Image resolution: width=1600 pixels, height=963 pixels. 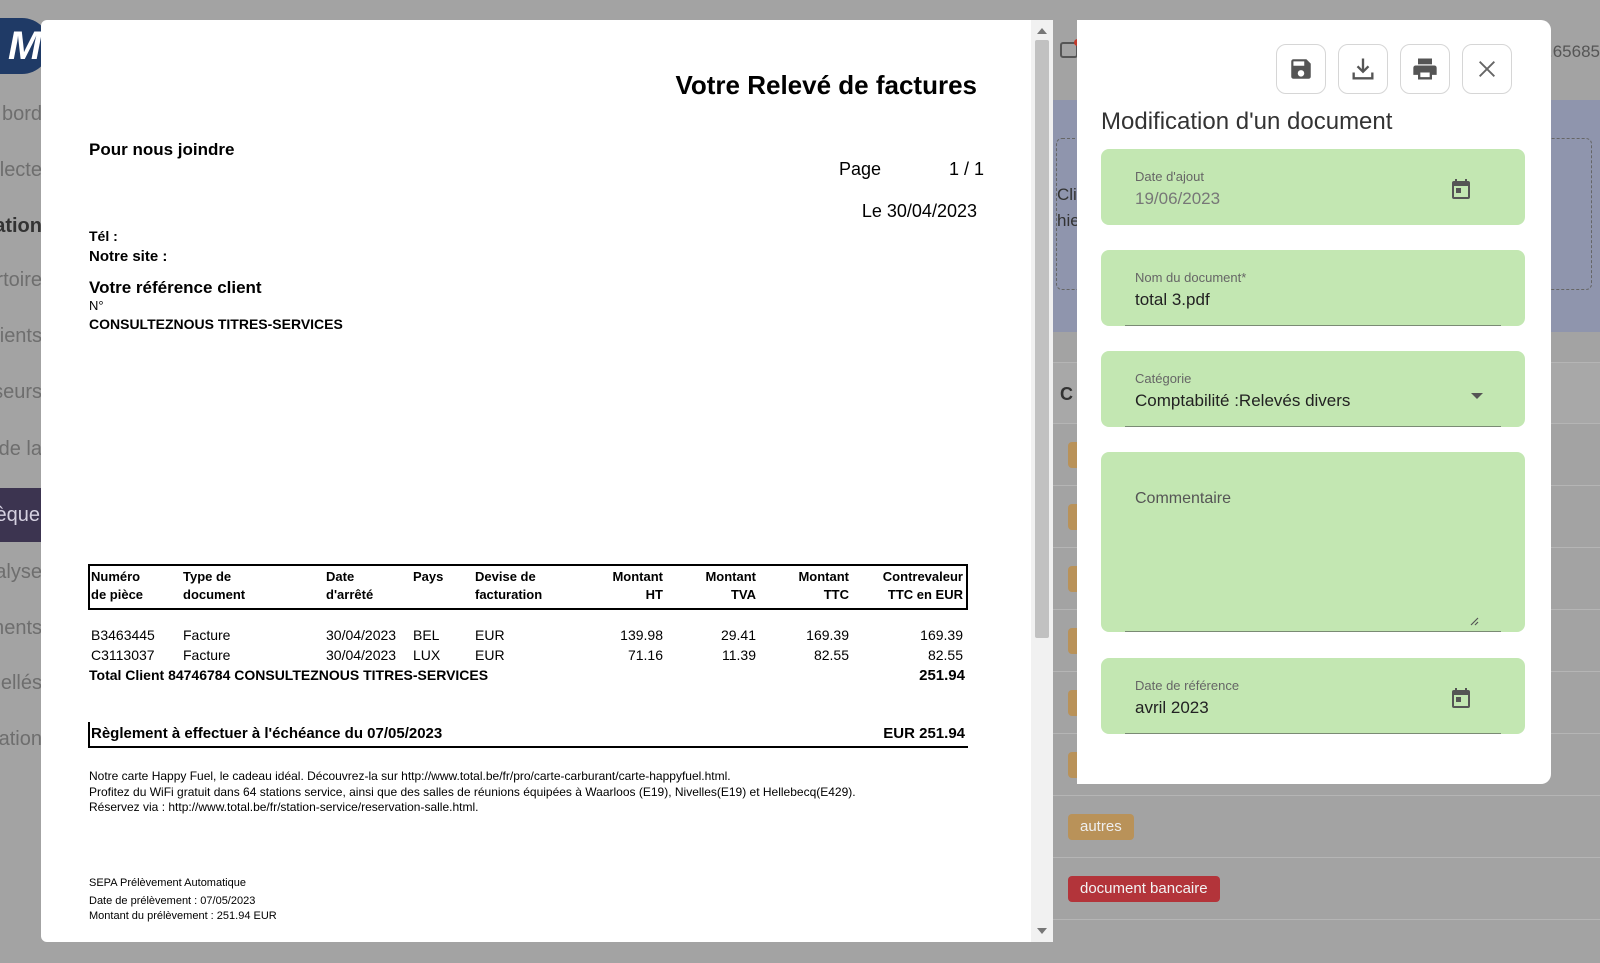 I want to click on nom-document-input: total 3.pdf, so click(x=1172, y=300).